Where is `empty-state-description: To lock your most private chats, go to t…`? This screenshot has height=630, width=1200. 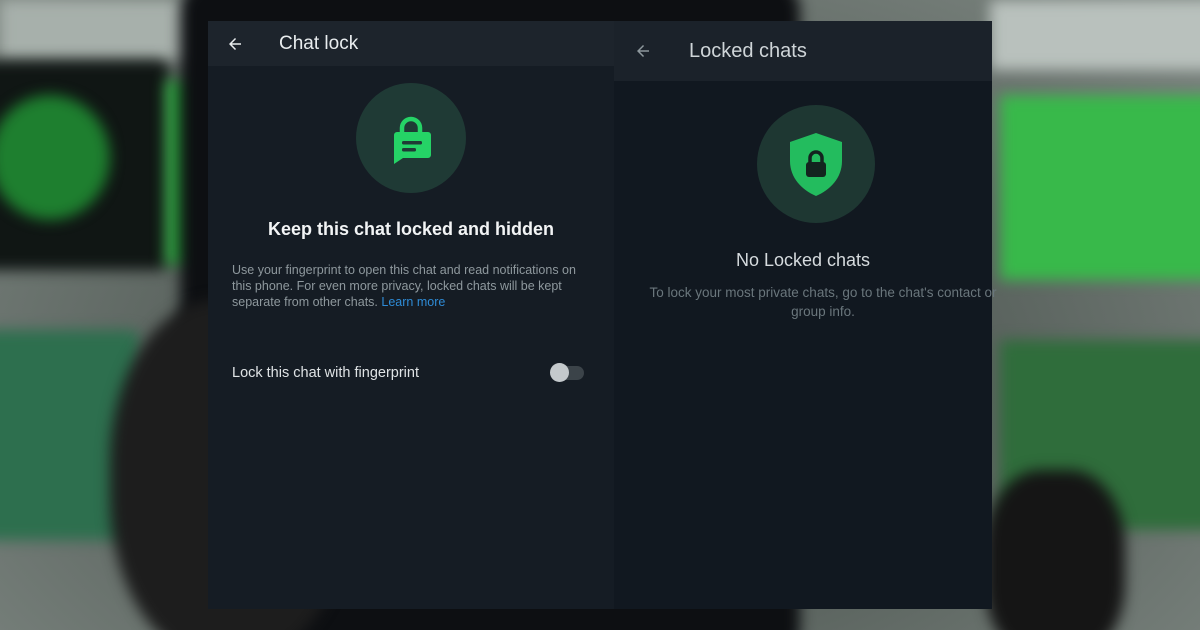
empty-state-description: To lock your most private chats, go to t… is located at coordinates (823, 302).